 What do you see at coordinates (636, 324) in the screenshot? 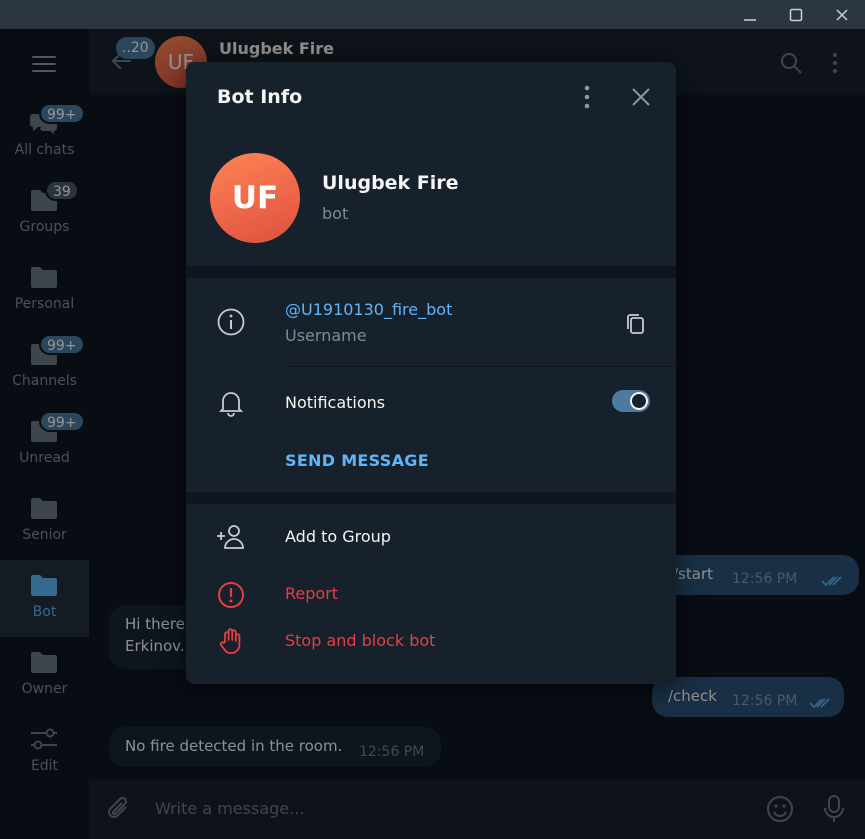
I see `copy-icon` at bounding box center [636, 324].